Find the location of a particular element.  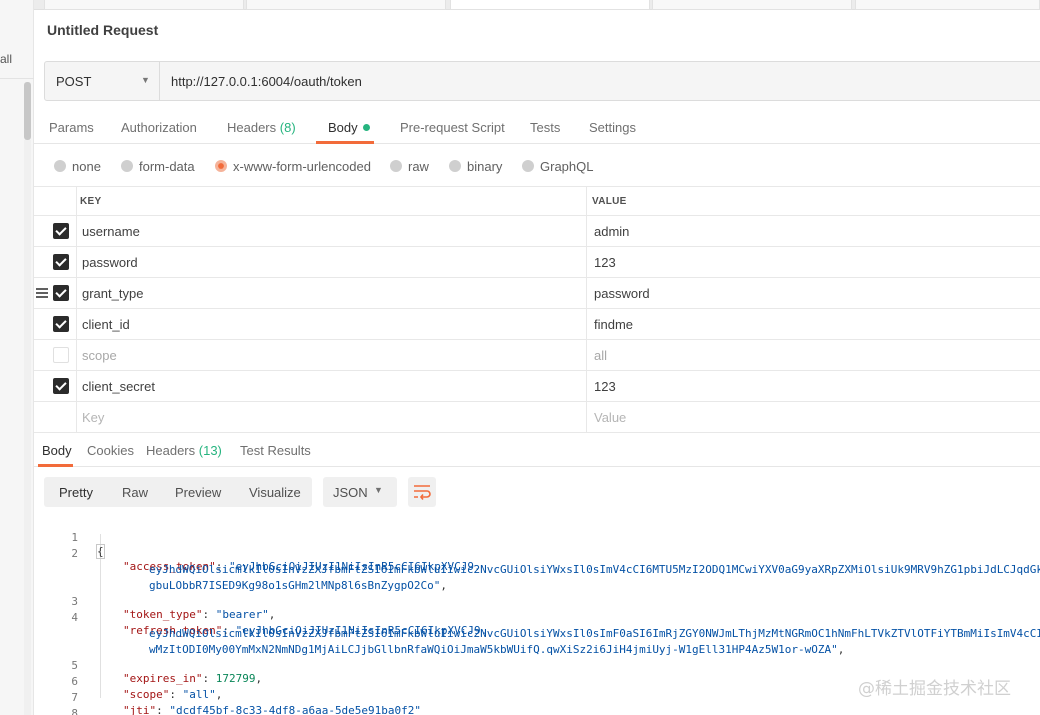

table-row: password 123 is located at coordinates (537, 262).